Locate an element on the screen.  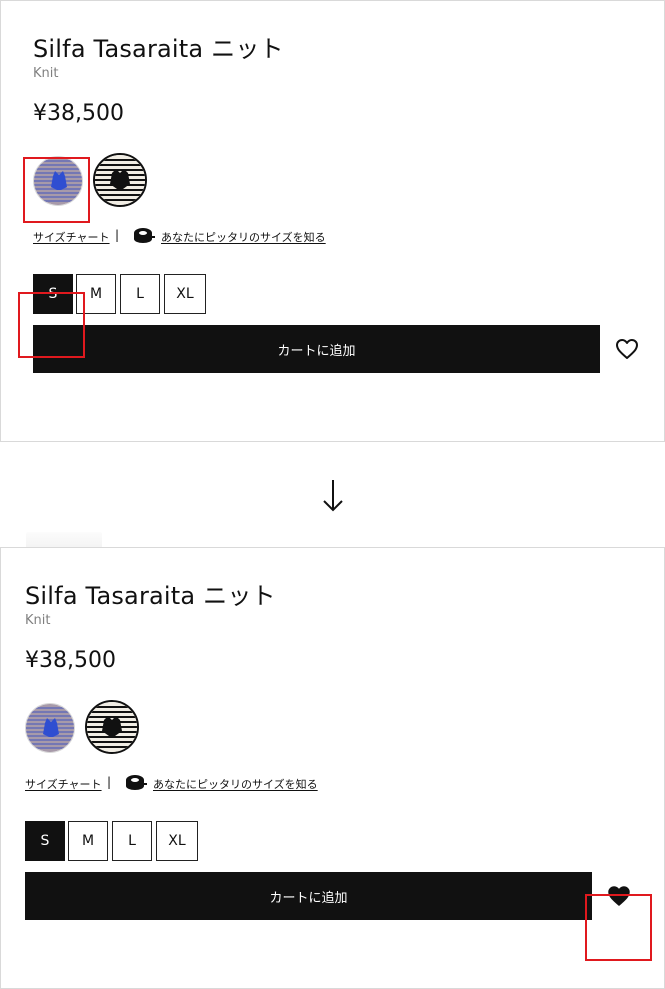
blue-stripe-swatch-after is located at coordinates (50, 728).